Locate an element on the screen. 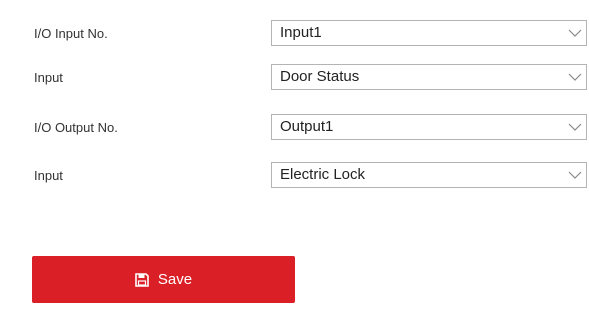 Image resolution: width=589 pixels, height=313 pixels. input-door-label: Input is located at coordinates (48, 77).